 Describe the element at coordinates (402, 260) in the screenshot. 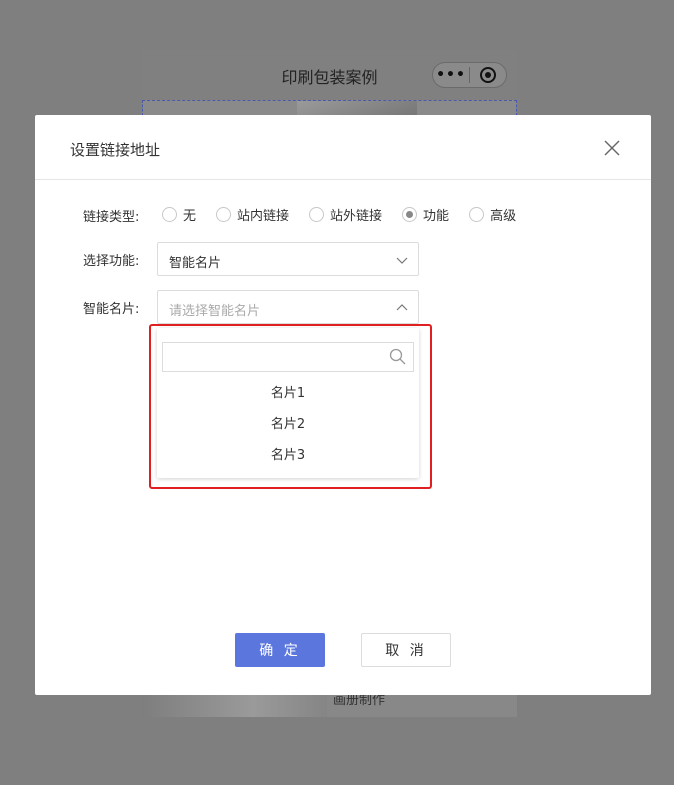

I see `chevron-down-icon` at that location.